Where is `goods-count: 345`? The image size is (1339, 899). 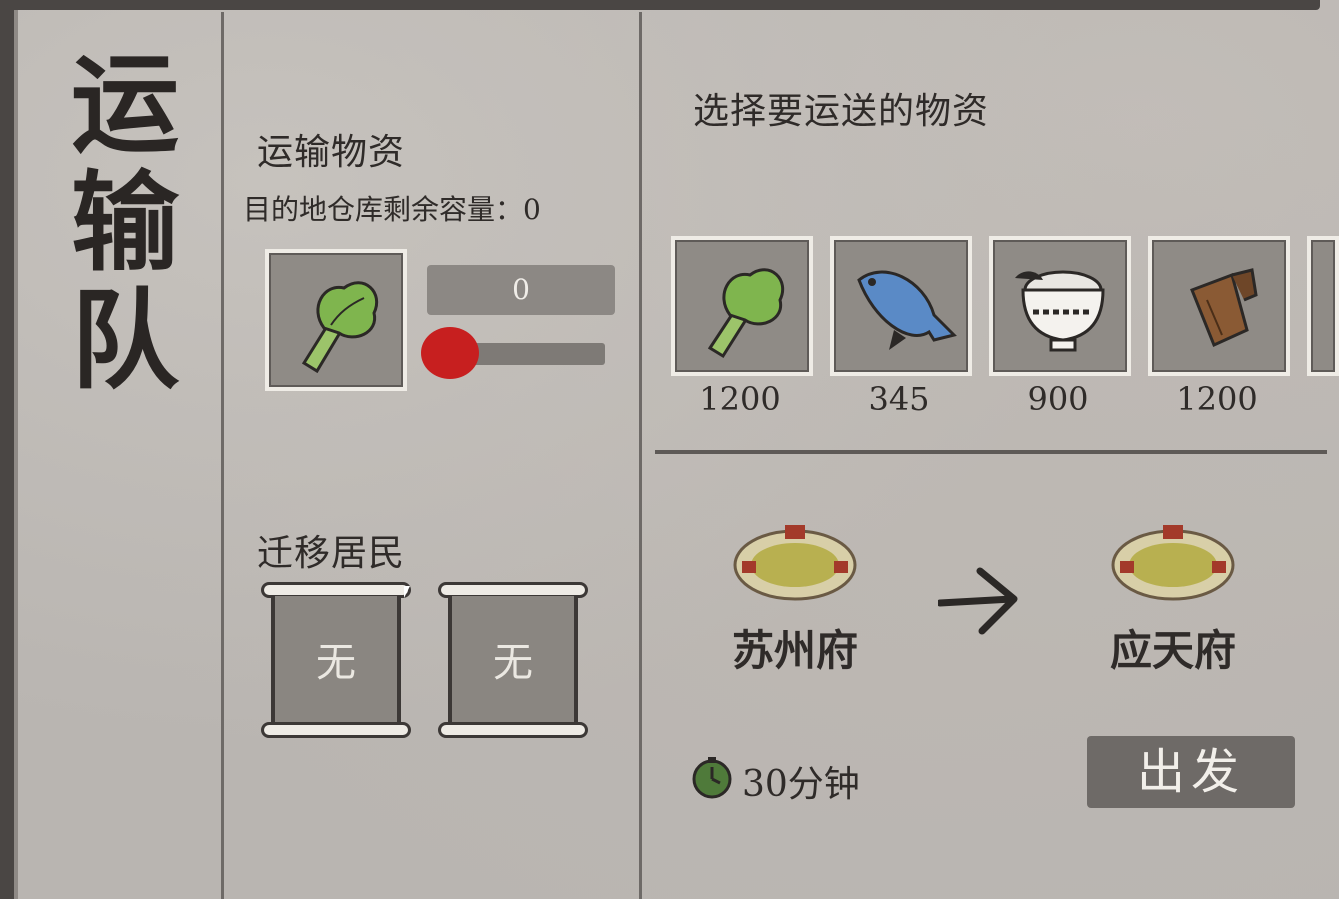 goods-count: 345 is located at coordinates (899, 399).